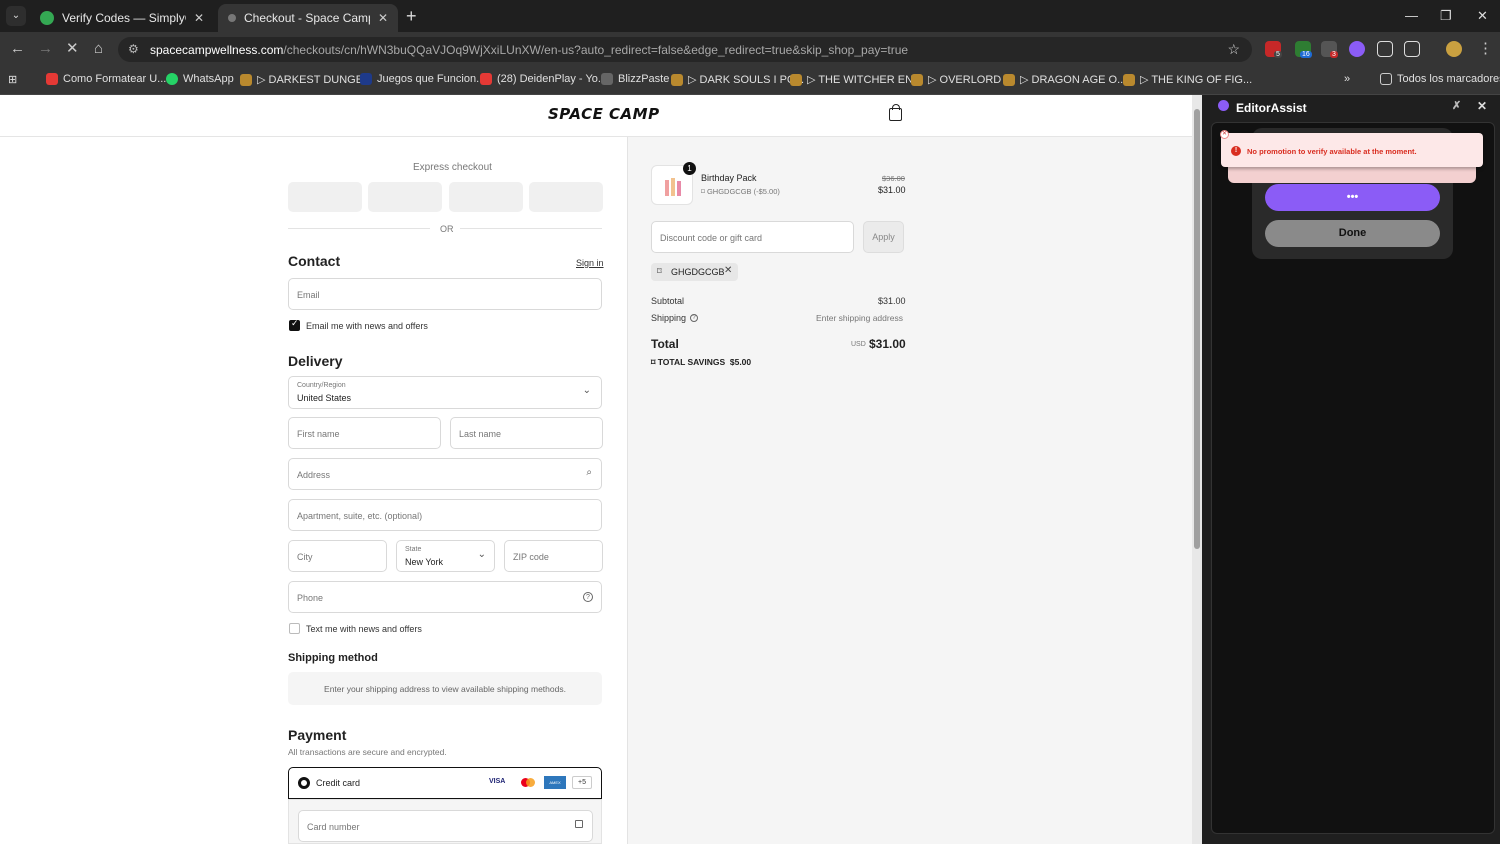  I want to click on address-field: Address ⌕, so click(445, 474).